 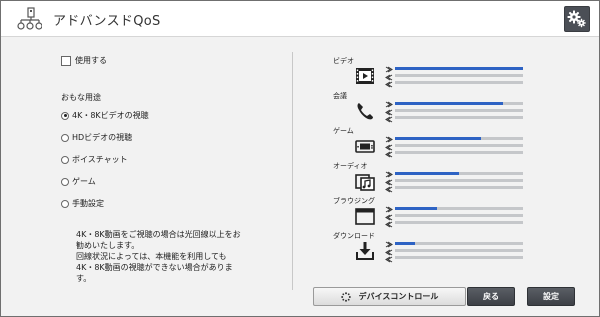 I want to click on category-label: ブラウジング, so click(x=354, y=201).